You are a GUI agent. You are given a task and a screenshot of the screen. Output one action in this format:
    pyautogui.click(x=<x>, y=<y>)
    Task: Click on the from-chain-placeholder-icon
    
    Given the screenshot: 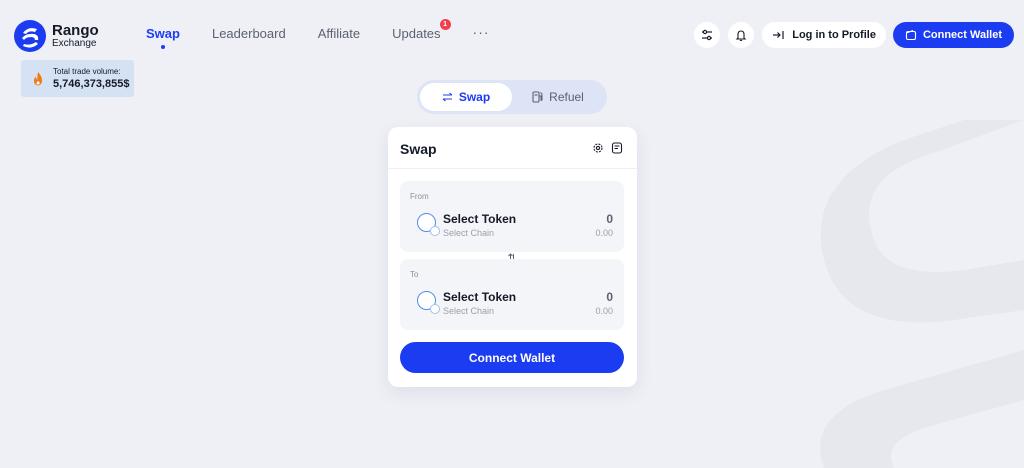 What is the action you would take?
    pyautogui.click(x=435, y=231)
    